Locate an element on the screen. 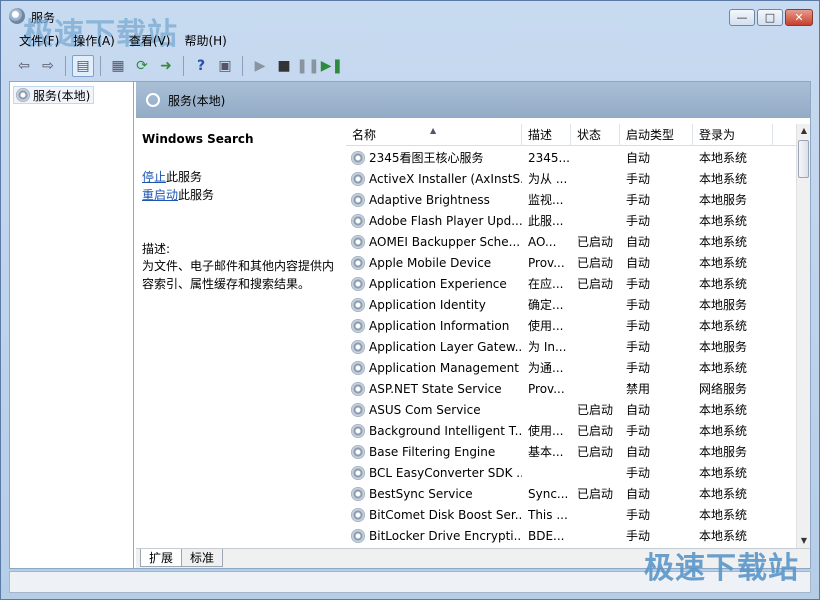 Image resolution: width=820 pixels, height=600 pixels. restart-service-link: 重启动 is located at coordinates (160, 195).